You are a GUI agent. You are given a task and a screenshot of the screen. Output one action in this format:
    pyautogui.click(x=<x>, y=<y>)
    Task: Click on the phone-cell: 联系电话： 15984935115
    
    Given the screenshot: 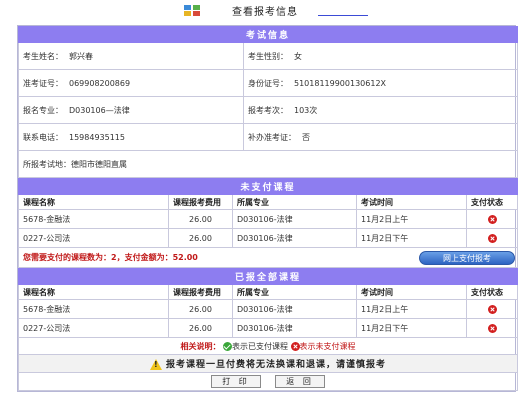 What is the action you would take?
    pyautogui.click(x=131, y=137)
    